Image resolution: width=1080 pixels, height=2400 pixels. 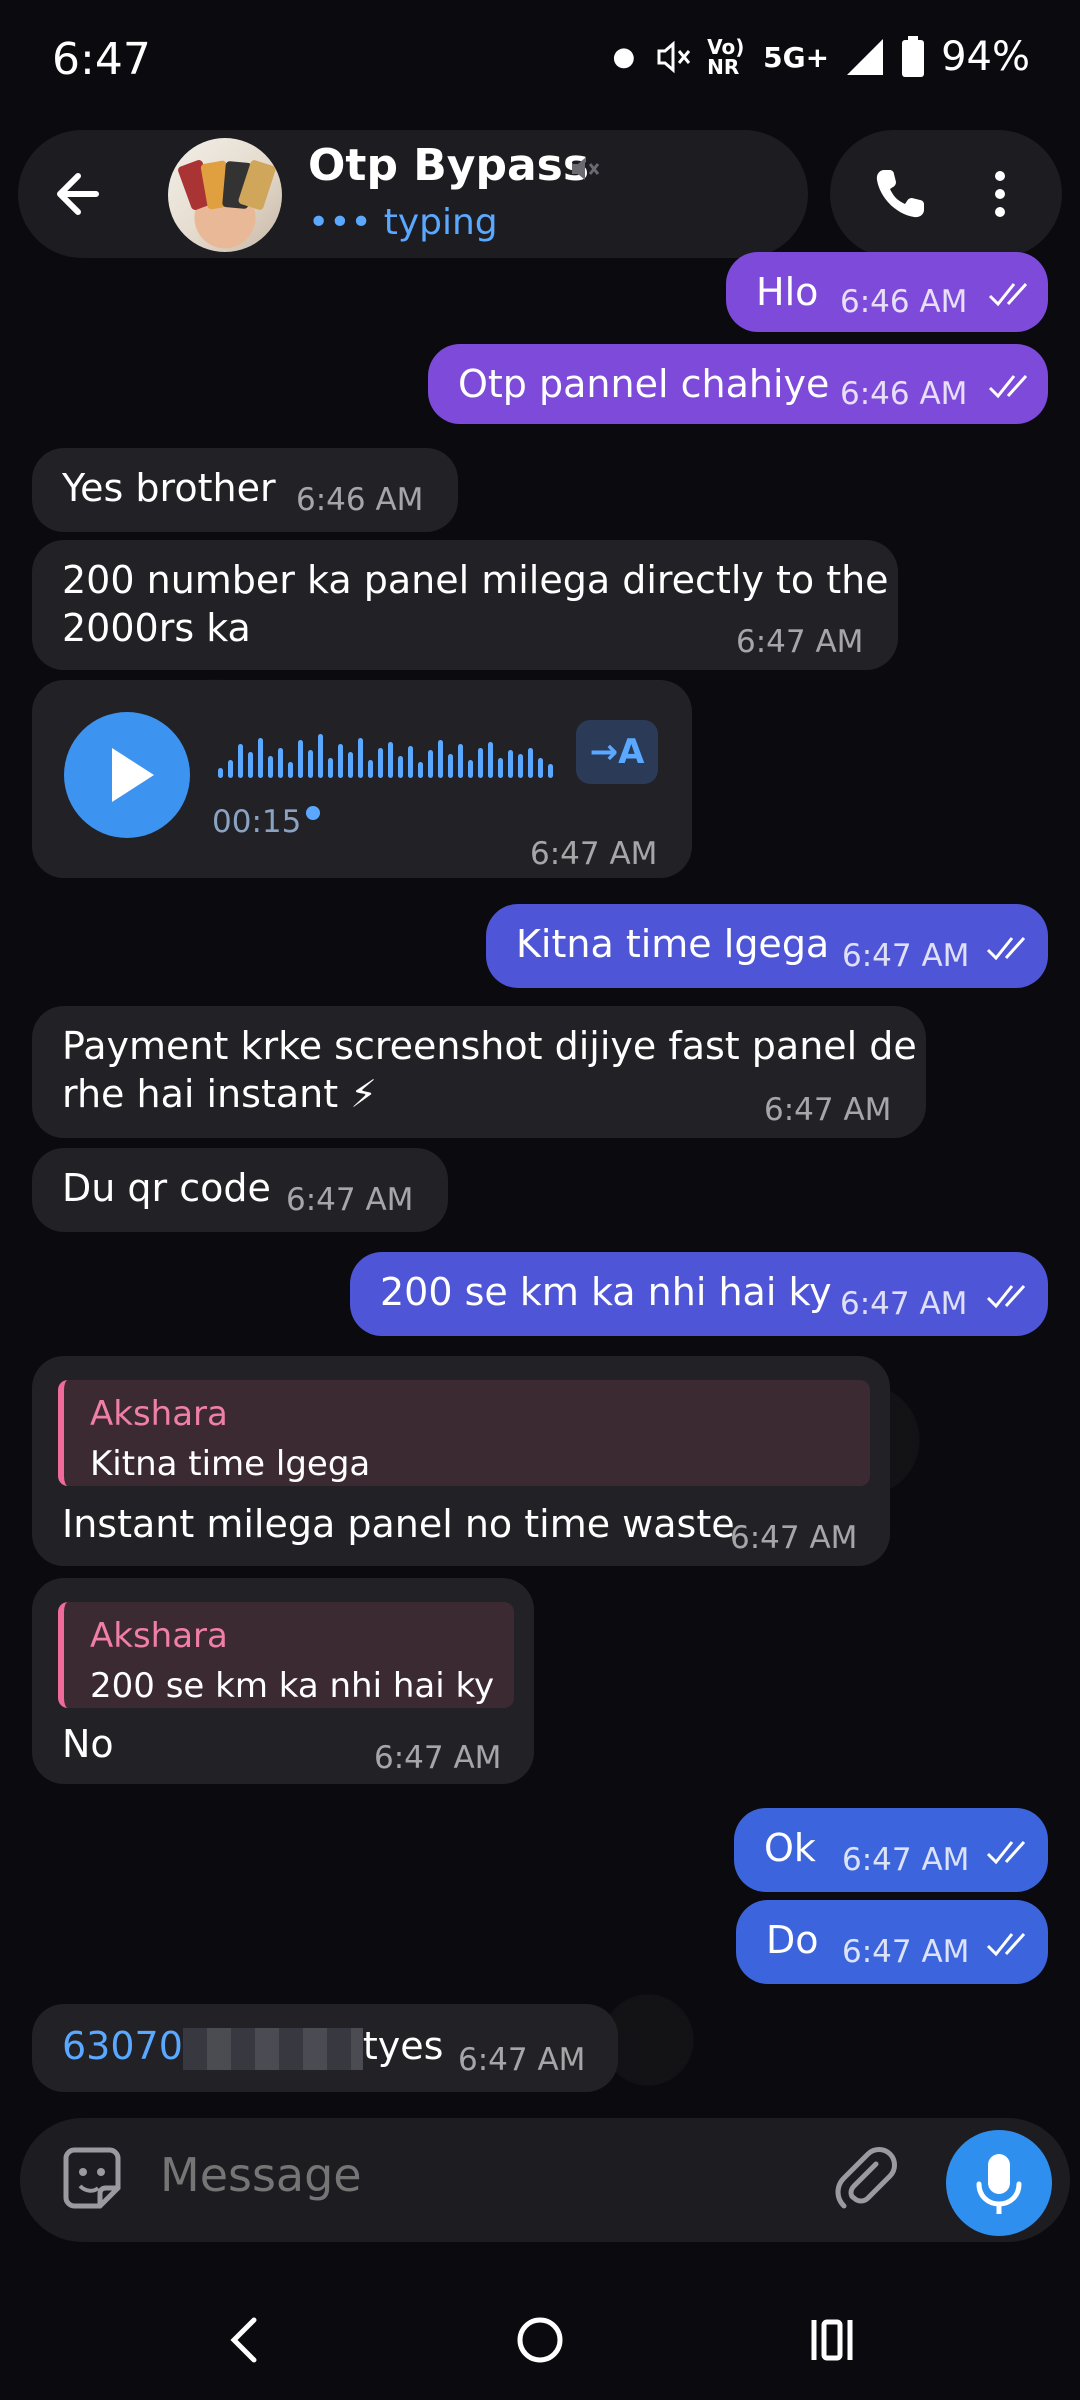 I want to click on reply-preview: Akshara Kitna time lgega, so click(x=464, y=1433).